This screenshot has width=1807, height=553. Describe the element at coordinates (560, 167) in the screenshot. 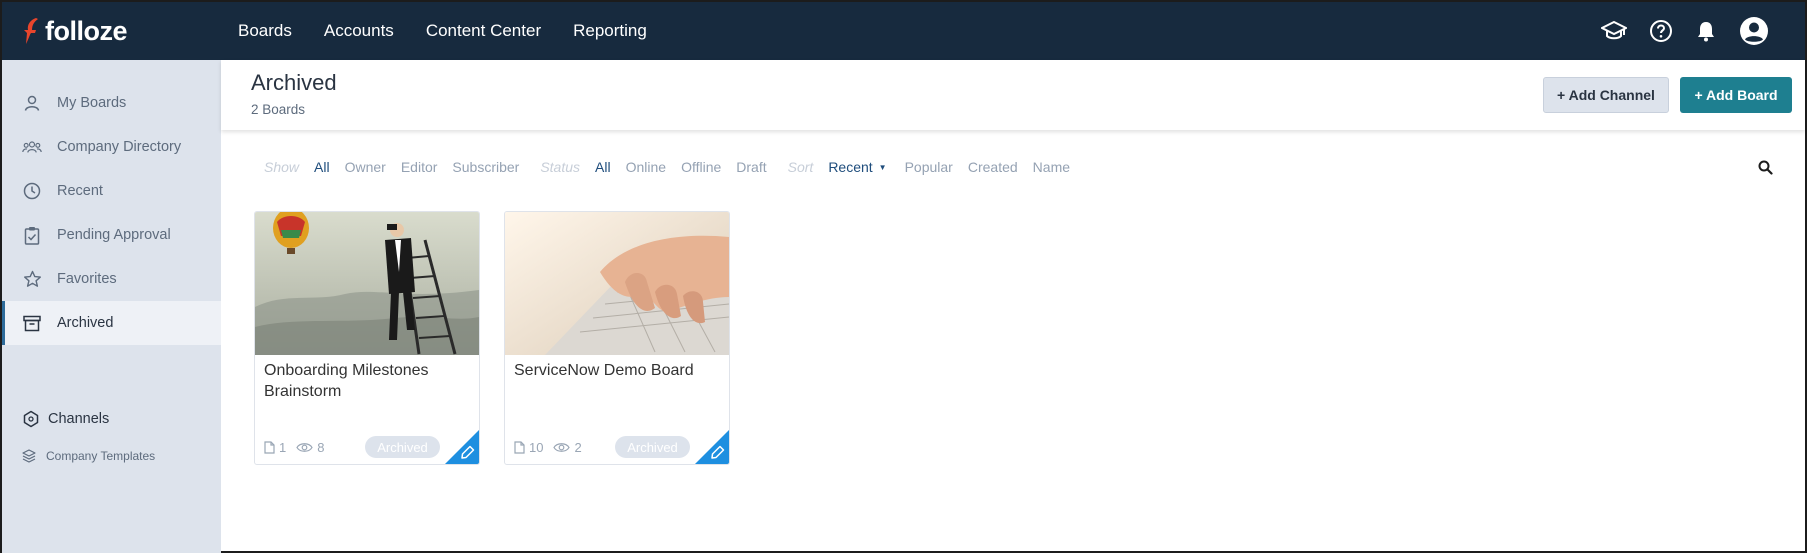

I see `status-filter-label: Status` at that location.